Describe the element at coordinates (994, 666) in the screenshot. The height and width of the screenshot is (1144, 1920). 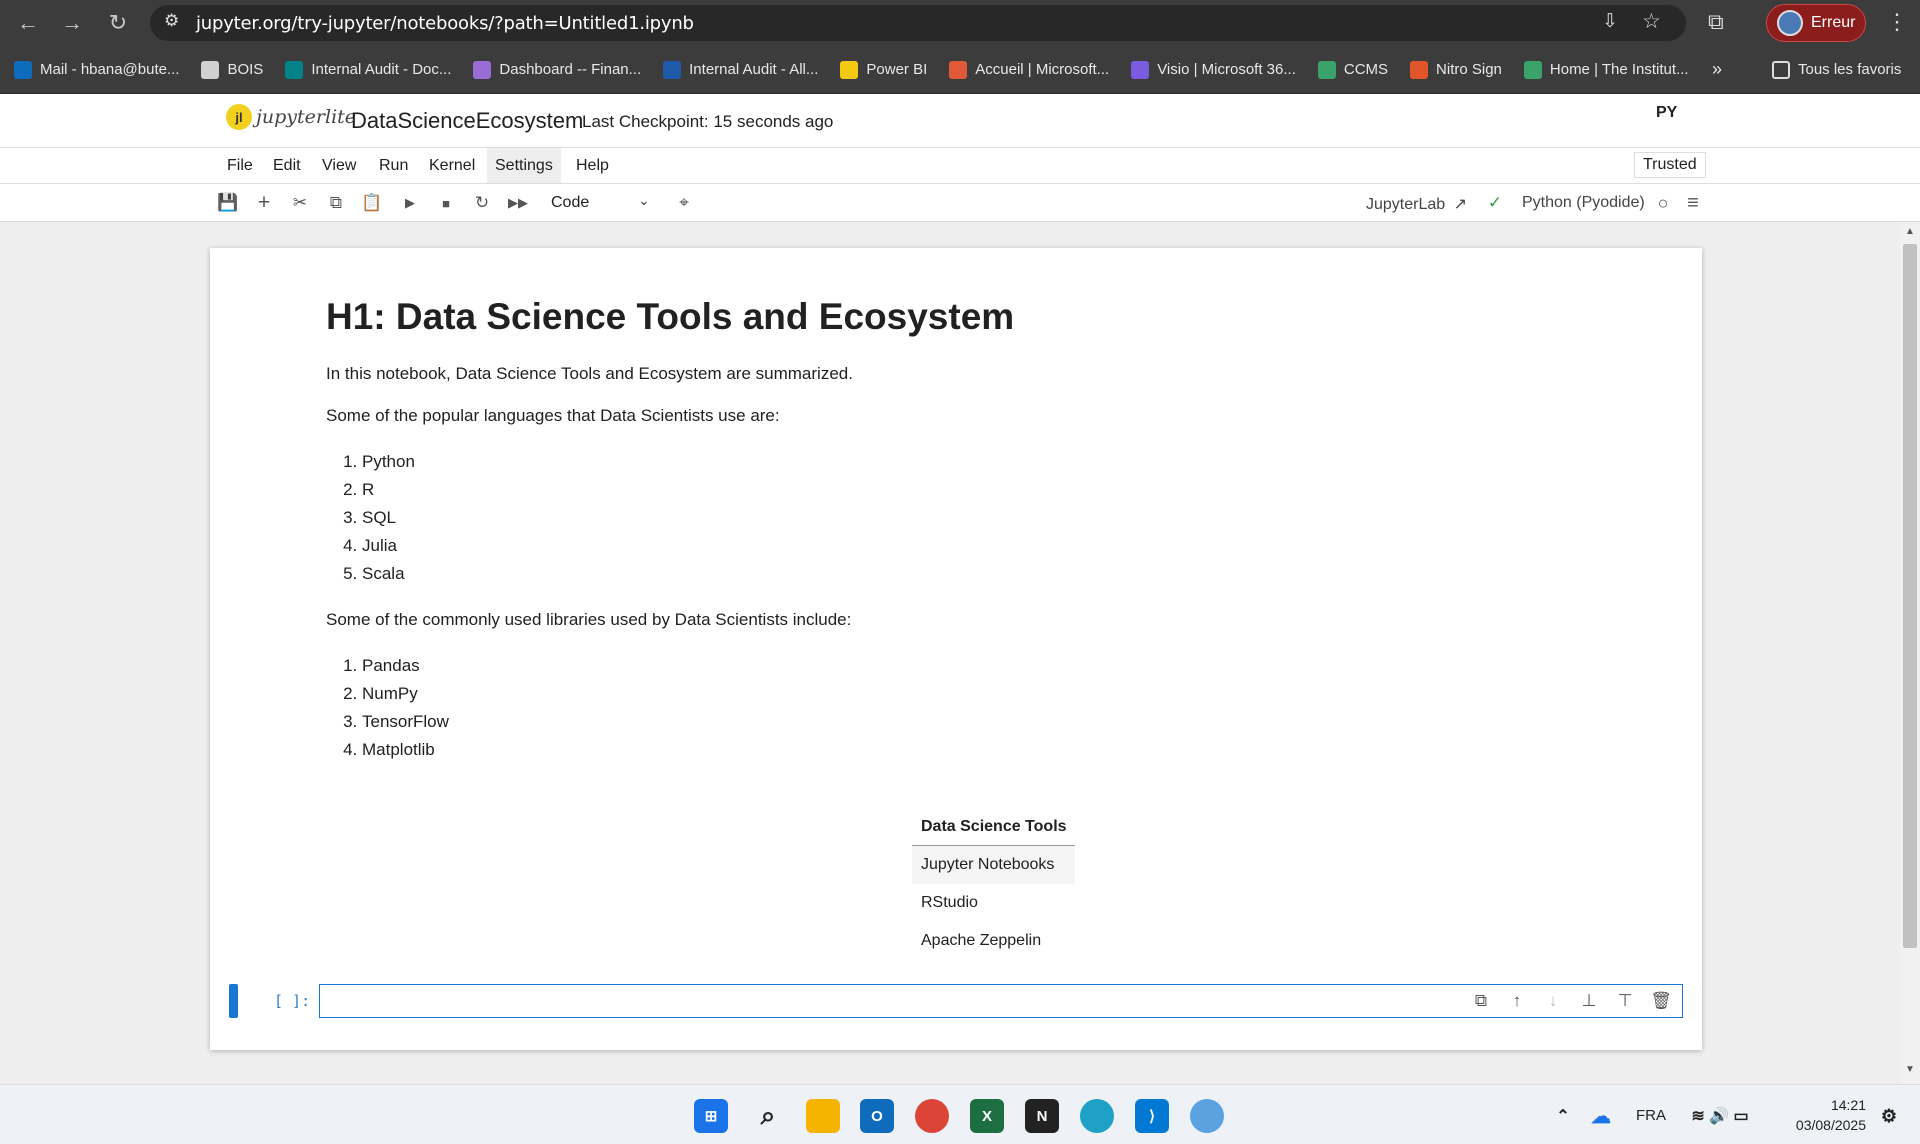
I see `list-item: Pandas` at that location.